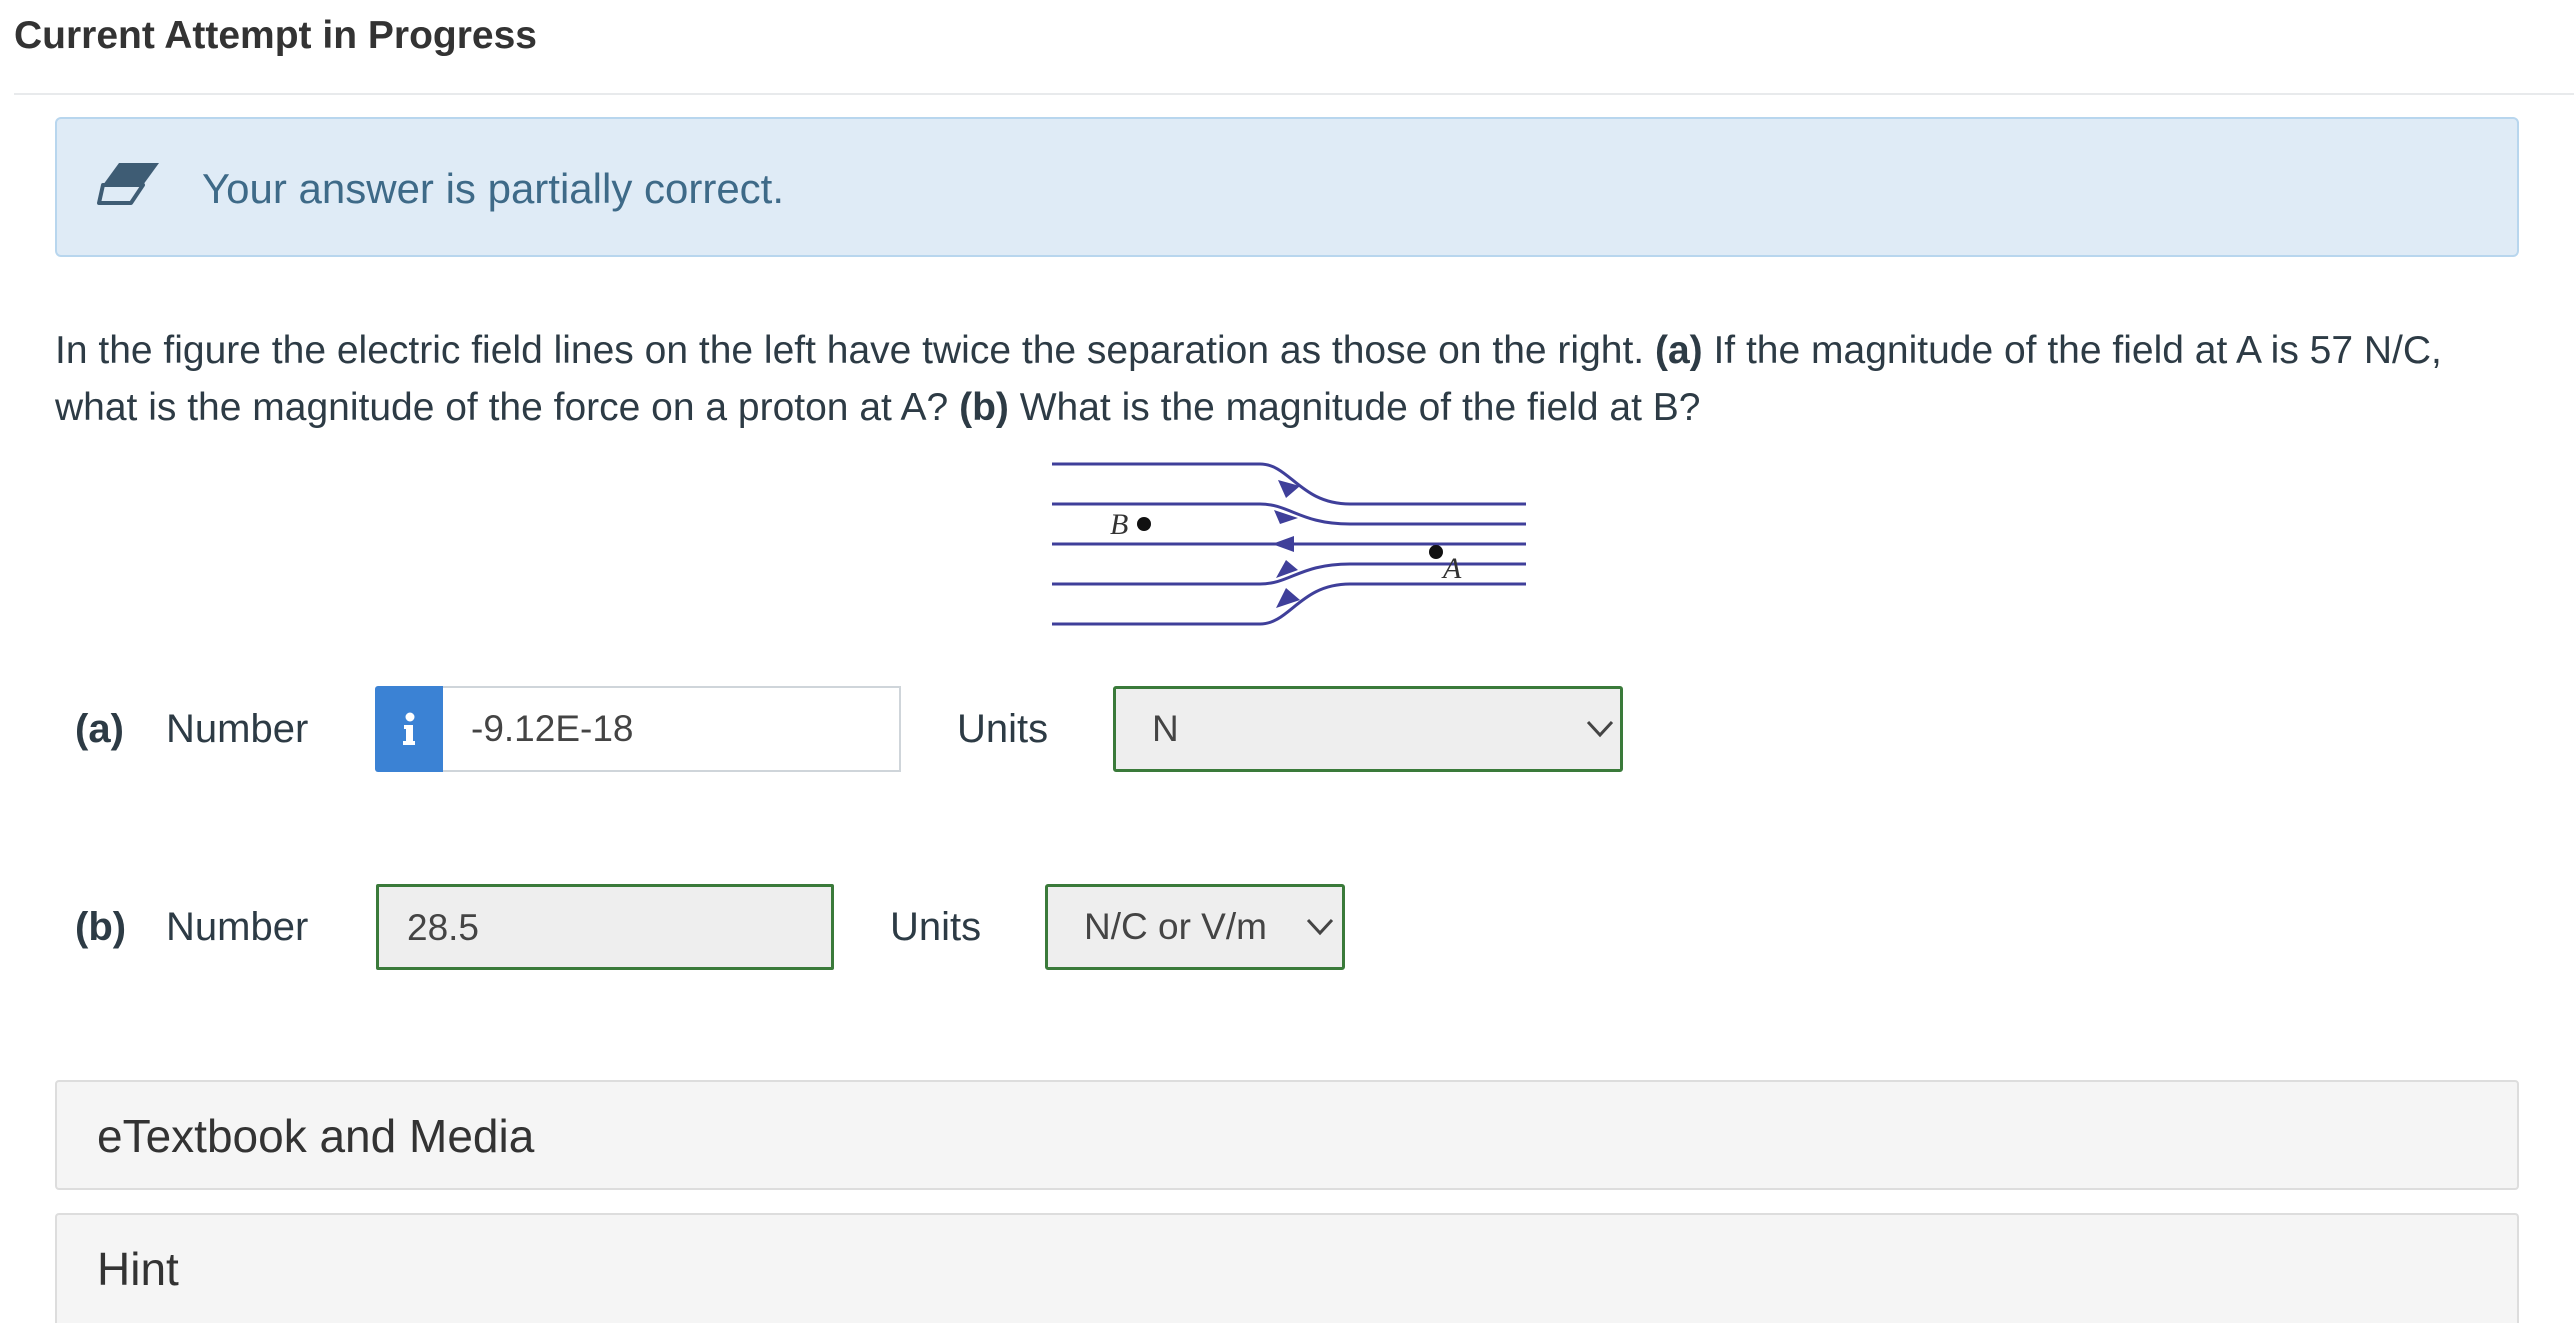 The width and height of the screenshot is (2574, 1323). What do you see at coordinates (1165, 728) in the screenshot?
I see `unit-select-a-value: N` at bounding box center [1165, 728].